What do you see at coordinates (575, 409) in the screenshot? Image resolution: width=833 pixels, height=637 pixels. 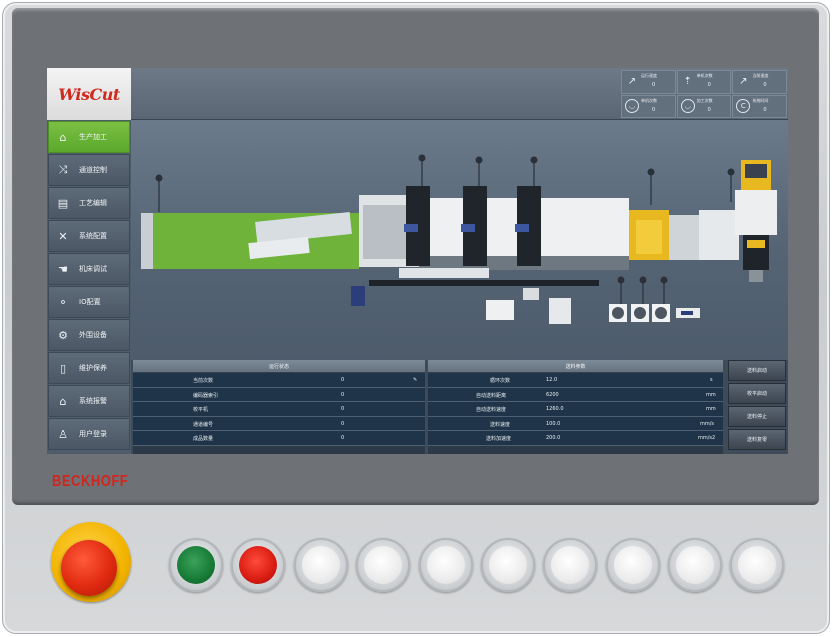 I see `table-row: 自动送料速度 1260.0 mm` at bounding box center [575, 409].